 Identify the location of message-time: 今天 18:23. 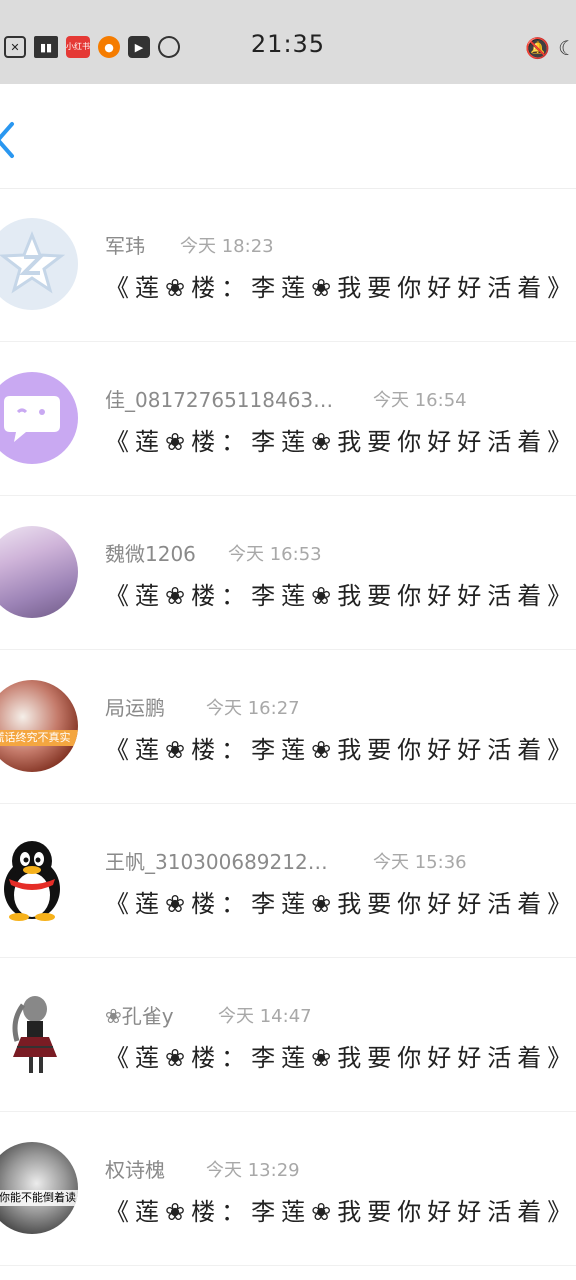
(227, 246).